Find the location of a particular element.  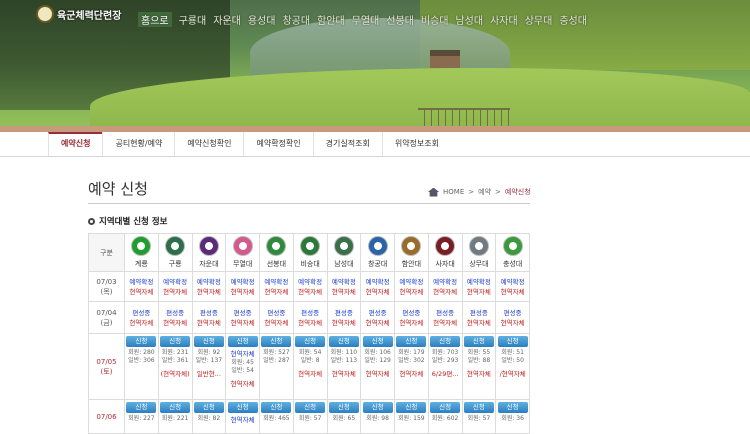

top-navigation: 홈으로 구룡대 자운대 용성대 창공대 함안대 무열대 선봉대 비승대 남성대 사자대 상무대 충성대 is located at coordinates (362, 19).